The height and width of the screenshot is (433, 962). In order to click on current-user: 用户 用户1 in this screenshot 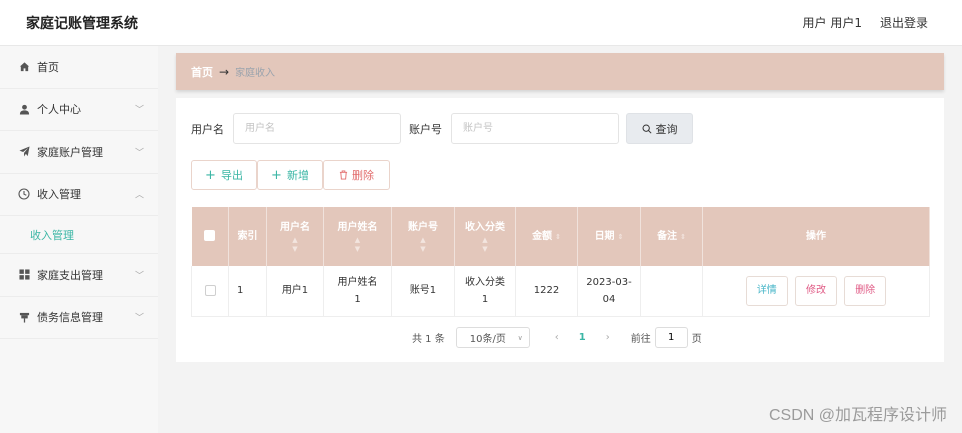, I will do `click(832, 22)`.